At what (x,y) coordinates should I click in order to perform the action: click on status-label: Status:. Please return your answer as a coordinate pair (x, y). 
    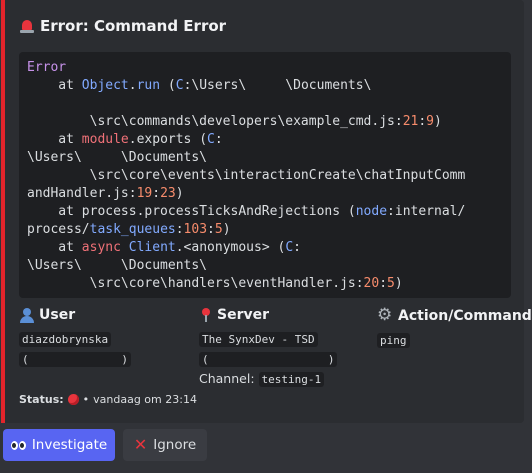
    Looking at the image, I should click on (41, 399).